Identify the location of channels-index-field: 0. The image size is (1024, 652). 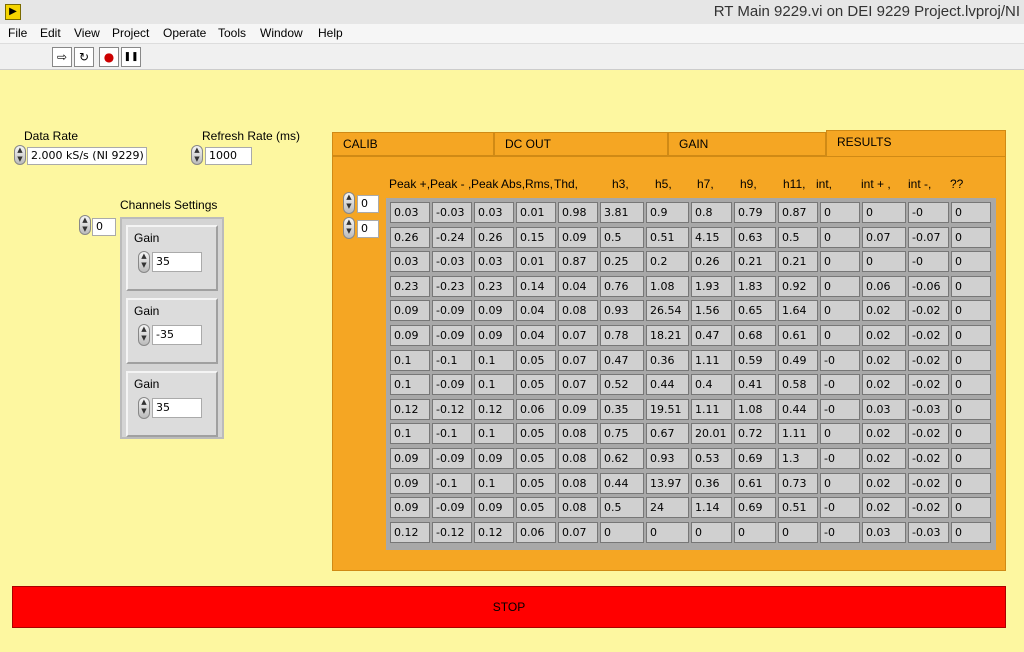
(104, 227).